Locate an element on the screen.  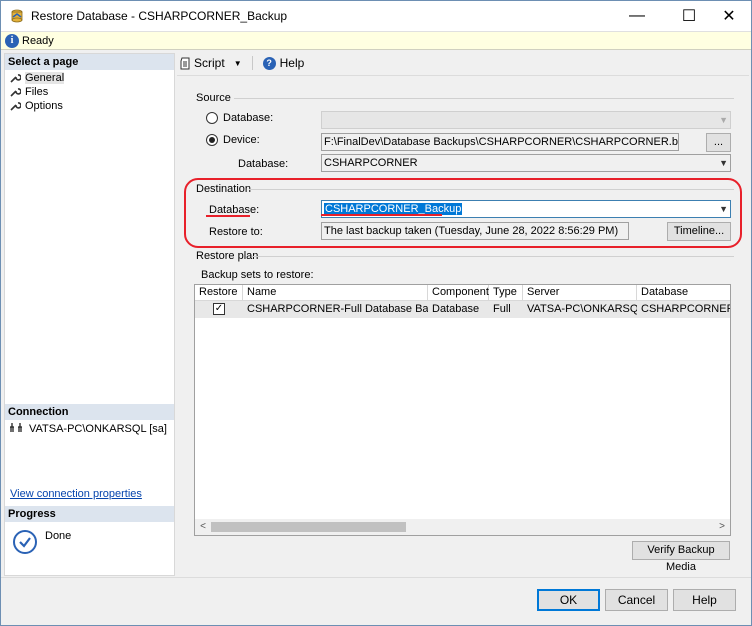
page-files: Files is located at coordinates (28, 92).